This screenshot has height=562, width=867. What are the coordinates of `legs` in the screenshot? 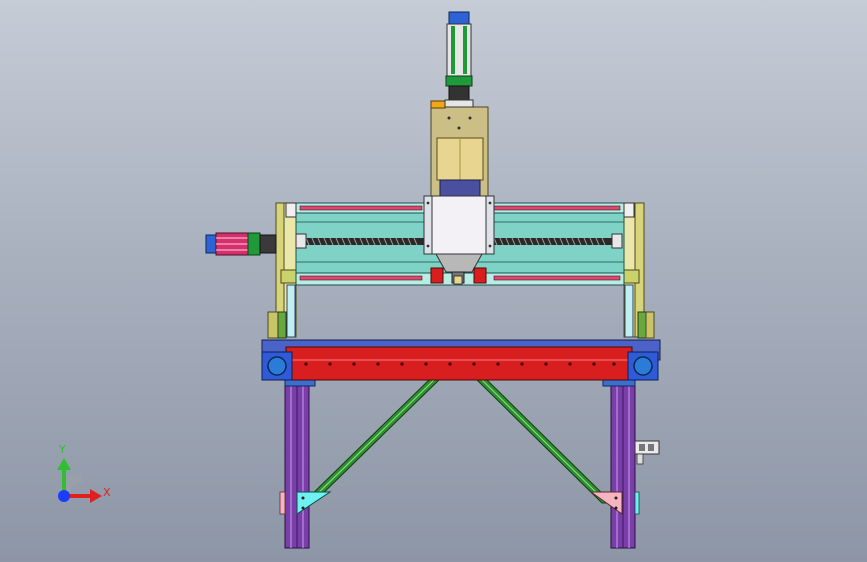 It's located at (460, 463).